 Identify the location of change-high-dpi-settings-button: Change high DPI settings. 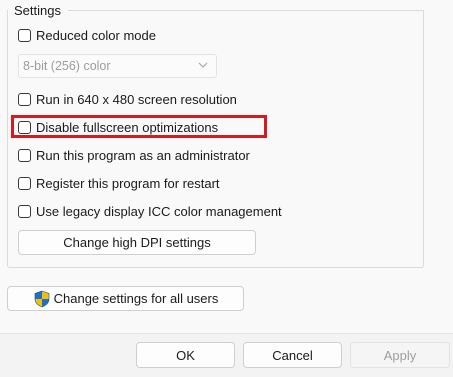
(137, 242).